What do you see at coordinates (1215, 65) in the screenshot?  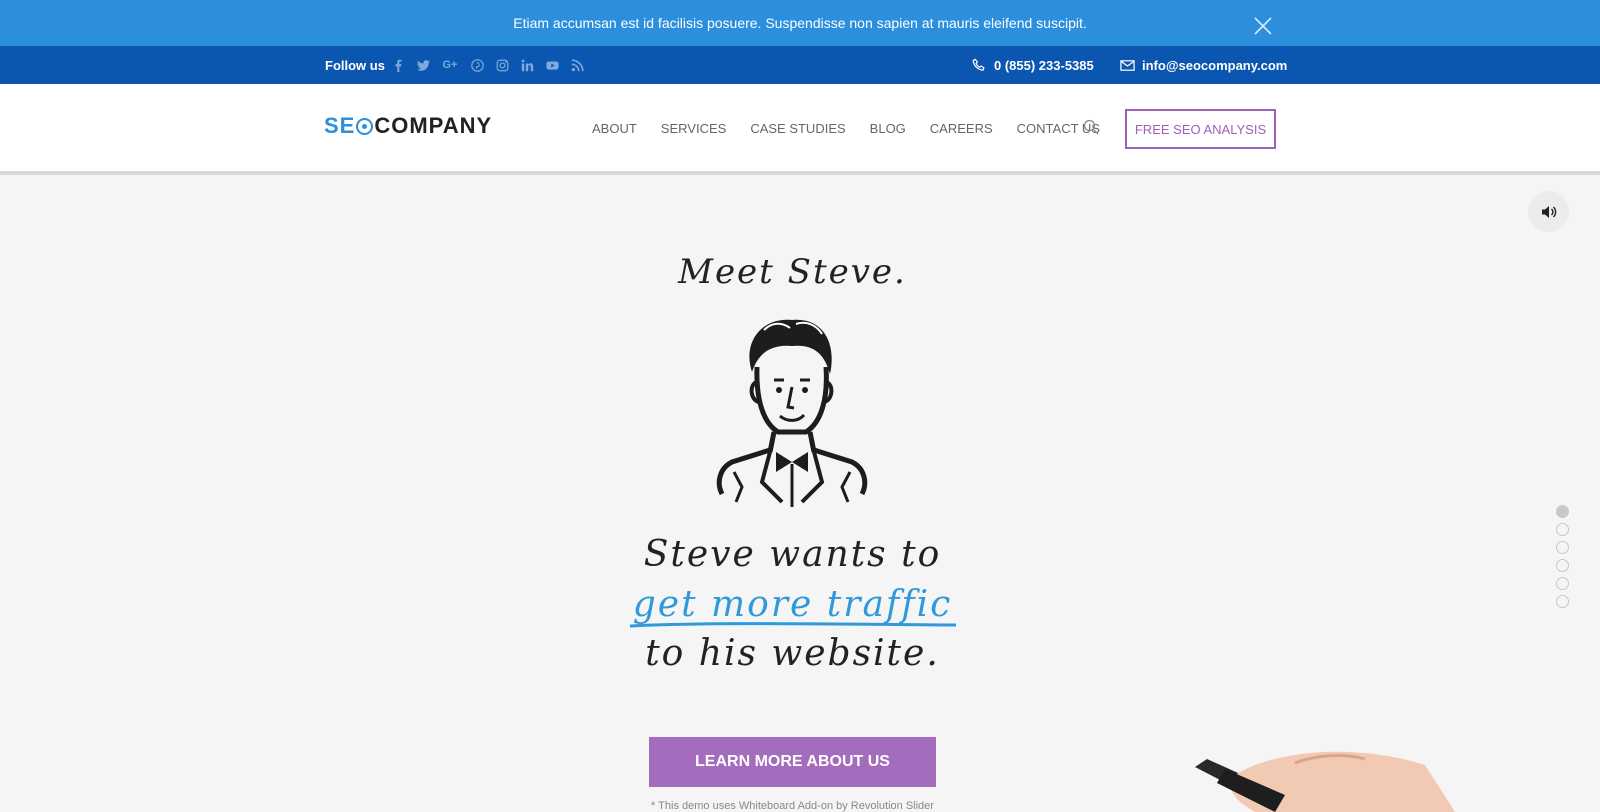 I see `email-address: info@seocompany.com` at bounding box center [1215, 65].